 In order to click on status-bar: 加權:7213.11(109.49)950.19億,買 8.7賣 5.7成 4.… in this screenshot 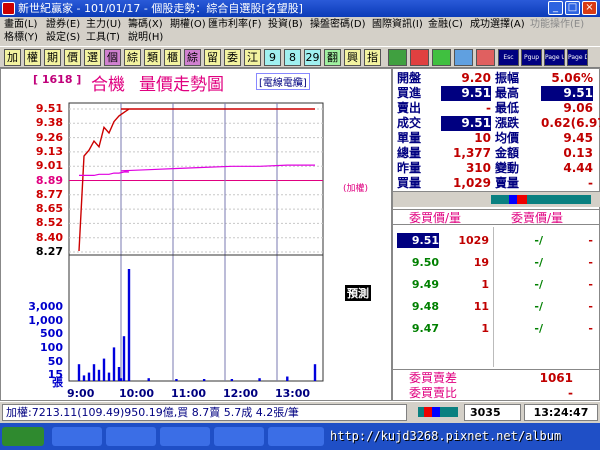, I will do `click(300, 412)`.